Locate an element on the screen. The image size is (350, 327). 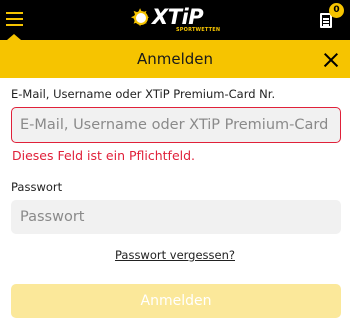
logo-text: XTiP is located at coordinates (178, 17).